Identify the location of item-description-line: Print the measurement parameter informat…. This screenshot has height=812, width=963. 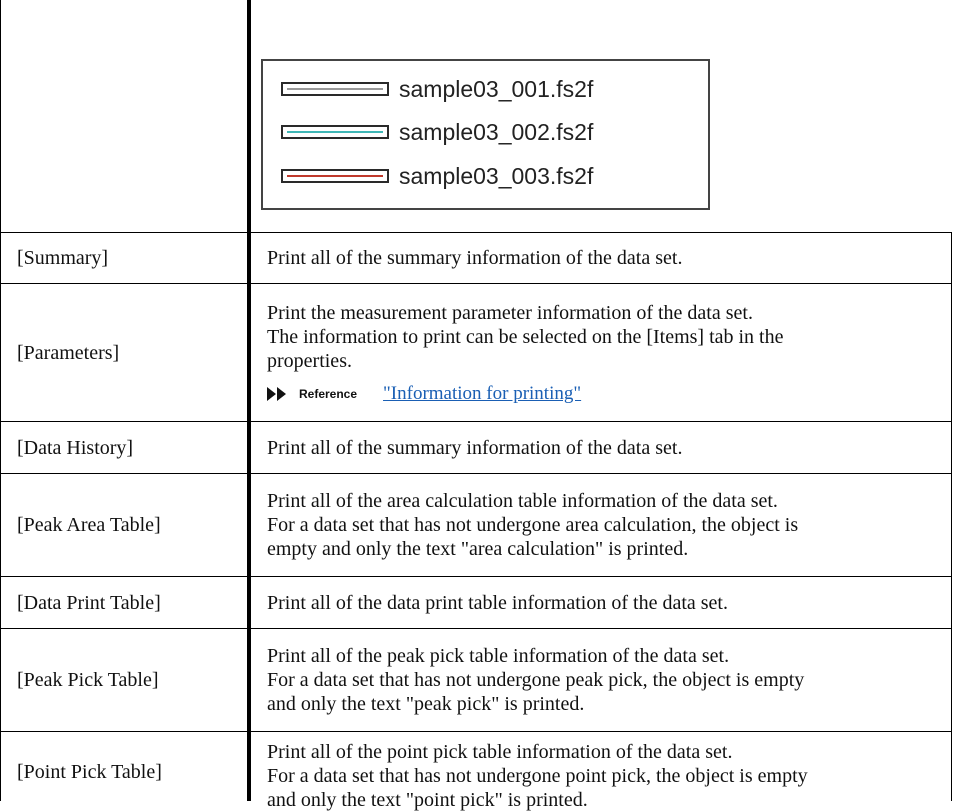
(510, 312).